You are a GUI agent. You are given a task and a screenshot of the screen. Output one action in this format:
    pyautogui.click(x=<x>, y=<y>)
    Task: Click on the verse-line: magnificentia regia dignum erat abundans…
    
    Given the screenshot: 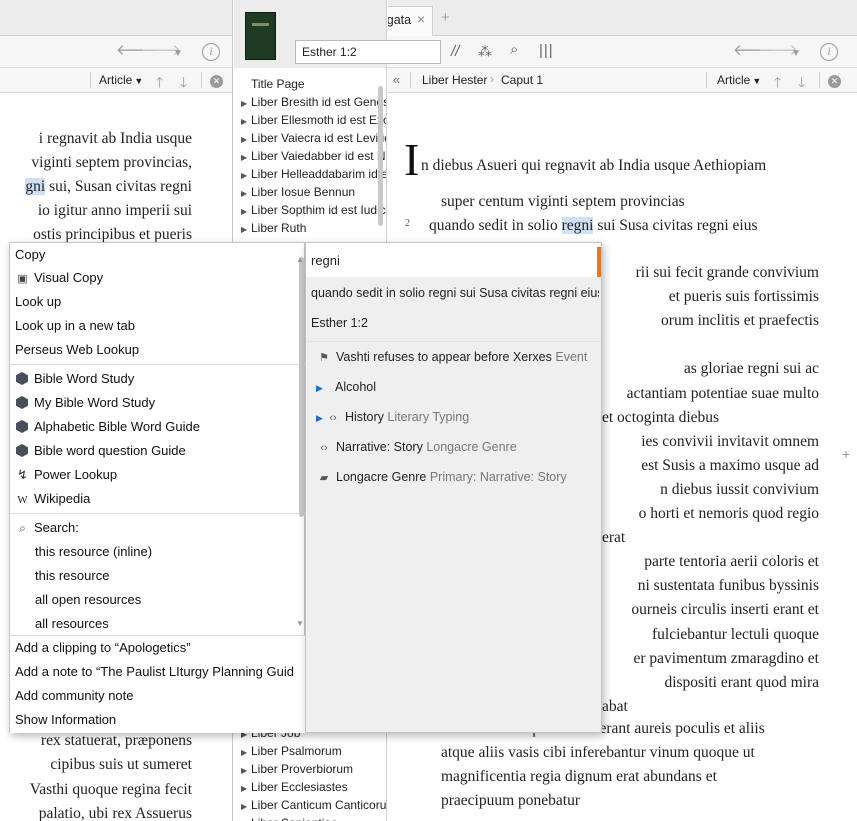 What is the action you would take?
    pyautogui.click(x=579, y=777)
    